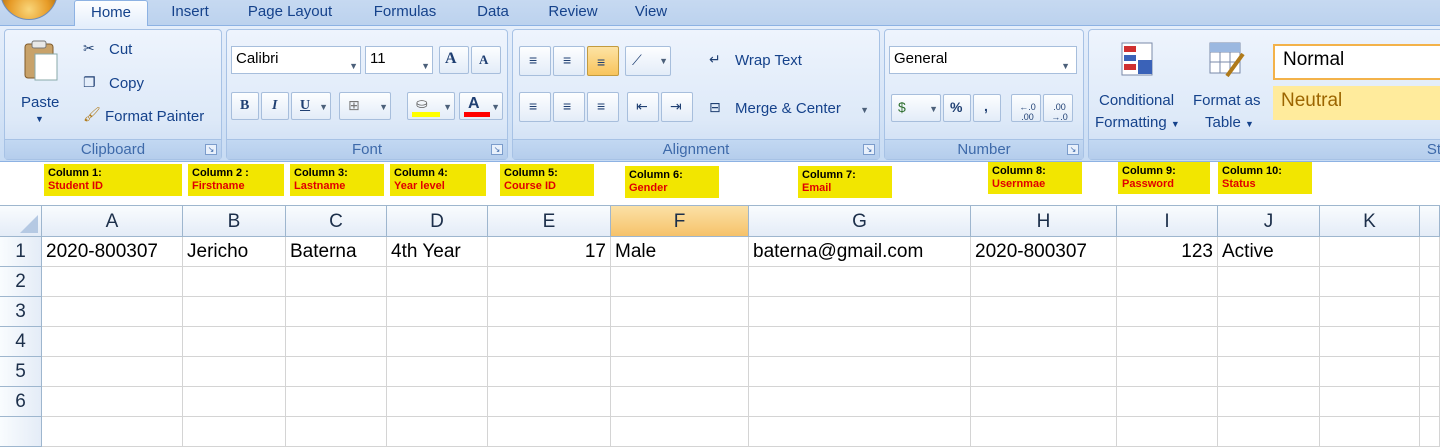  Describe the element at coordinates (680, 221) in the screenshot. I see `column-header-f: F` at that location.